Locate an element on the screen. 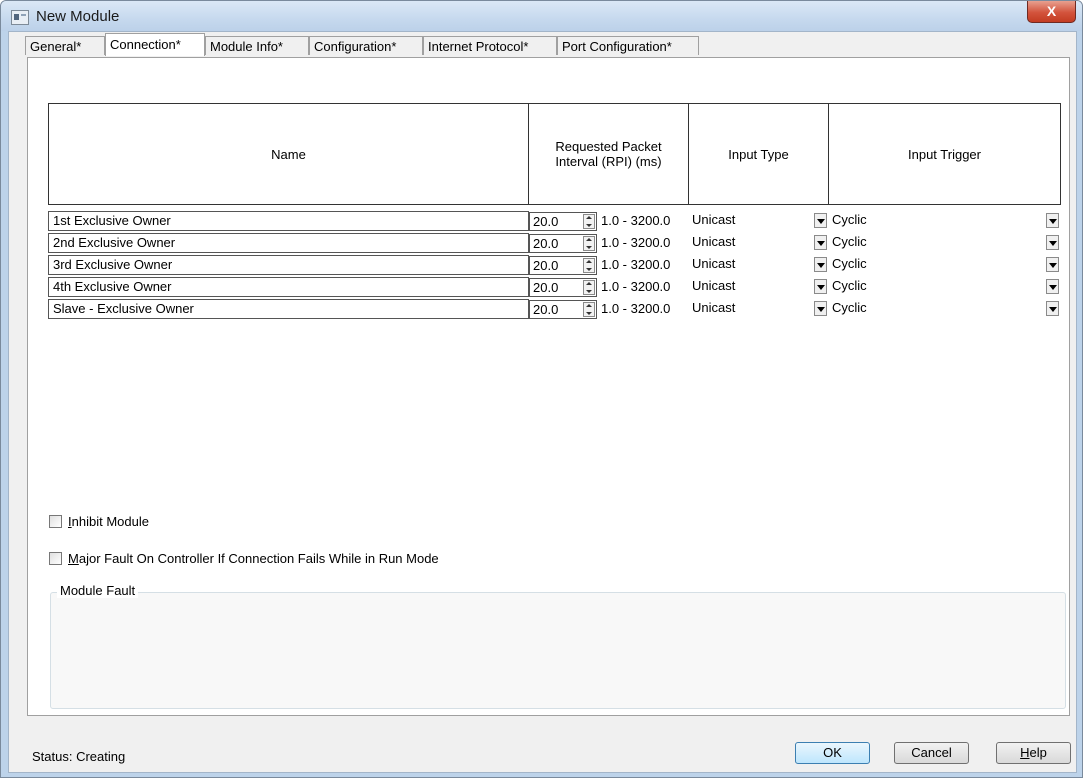 The width and height of the screenshot is (1083, 778). connection-name: Slave - Exclusive Owner is located at coordinates (288, 309).